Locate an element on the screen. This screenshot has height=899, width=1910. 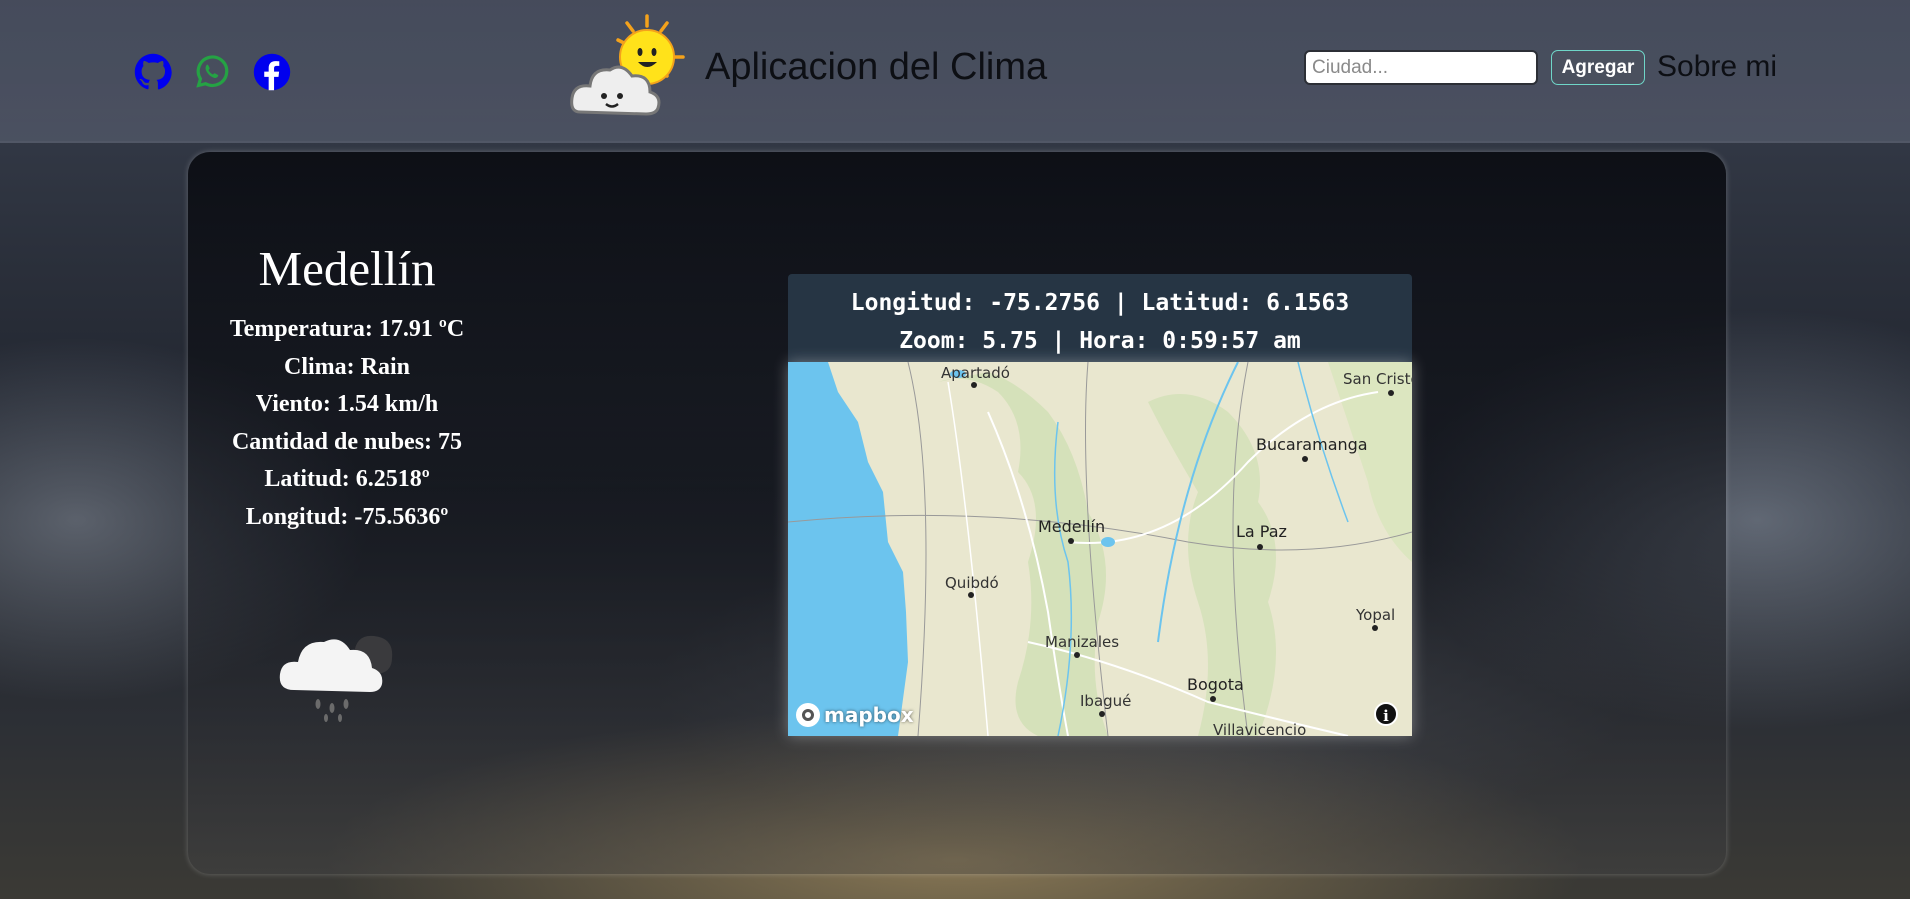
app-logo is located at coordinates (630, 66).